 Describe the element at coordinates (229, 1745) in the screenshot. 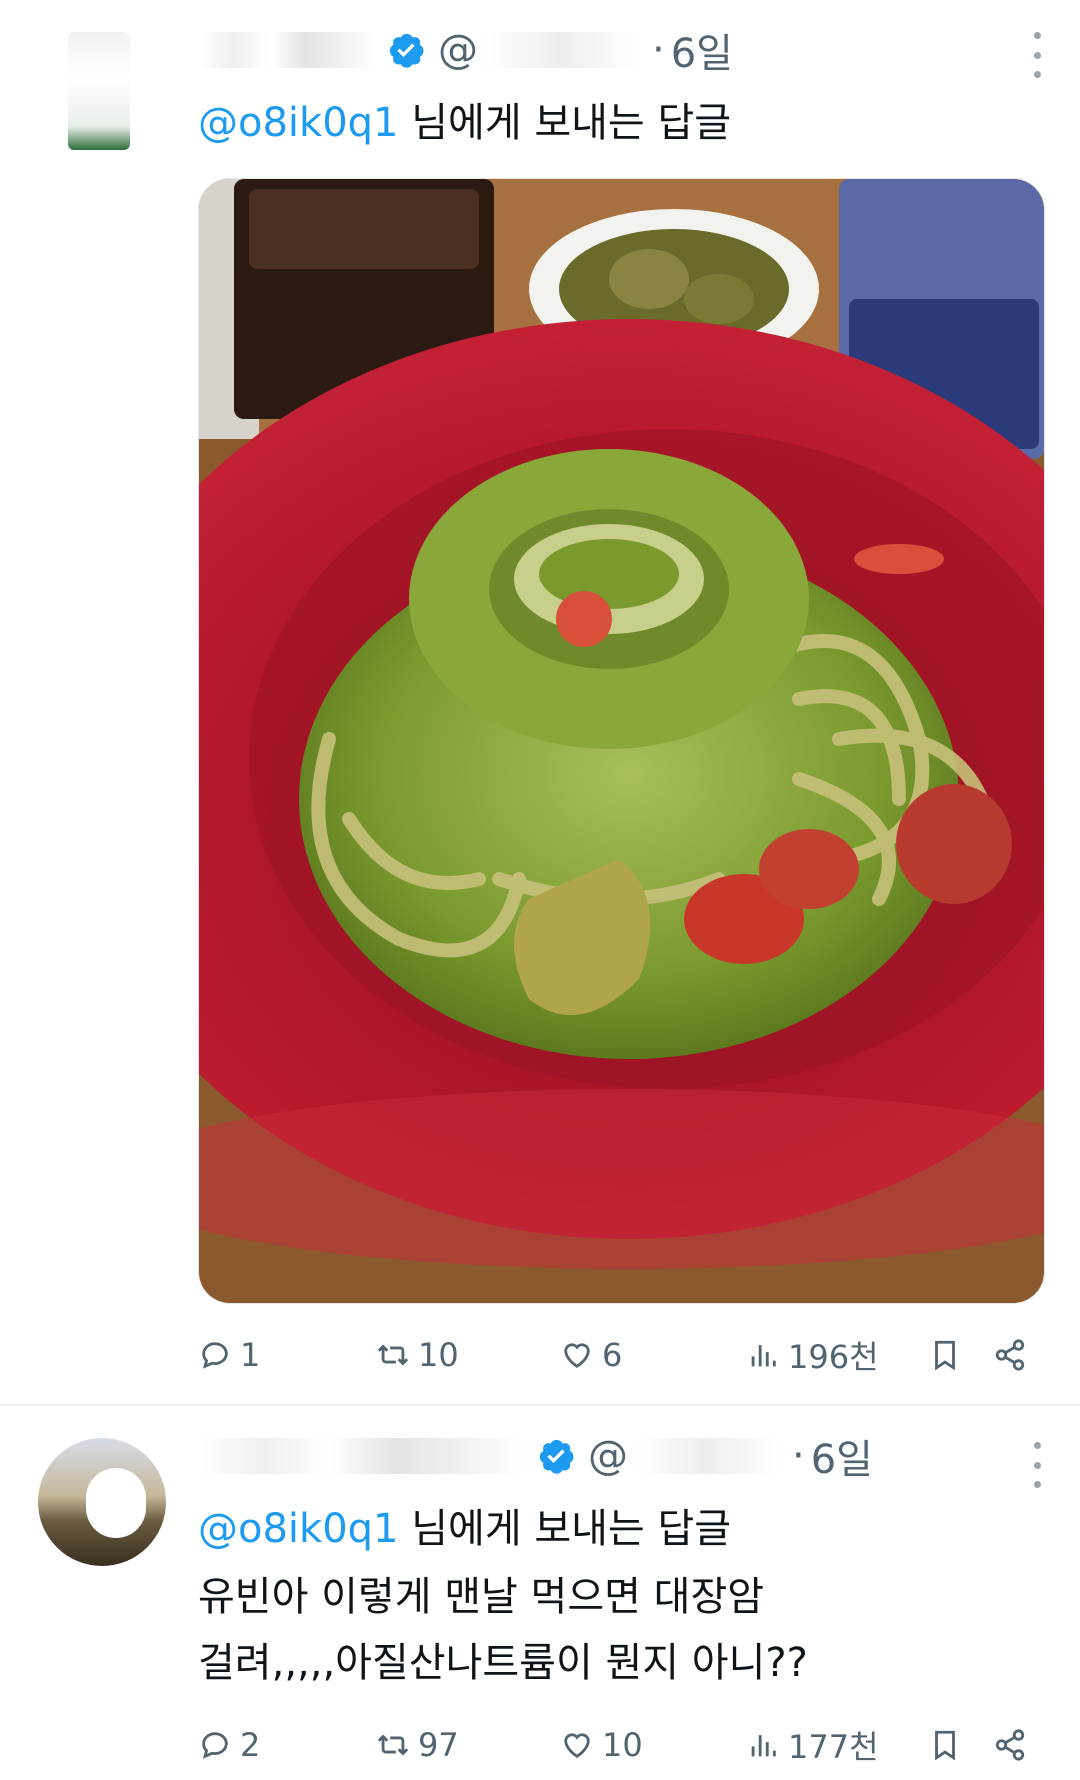

I see `reply-button: 2` at that location.